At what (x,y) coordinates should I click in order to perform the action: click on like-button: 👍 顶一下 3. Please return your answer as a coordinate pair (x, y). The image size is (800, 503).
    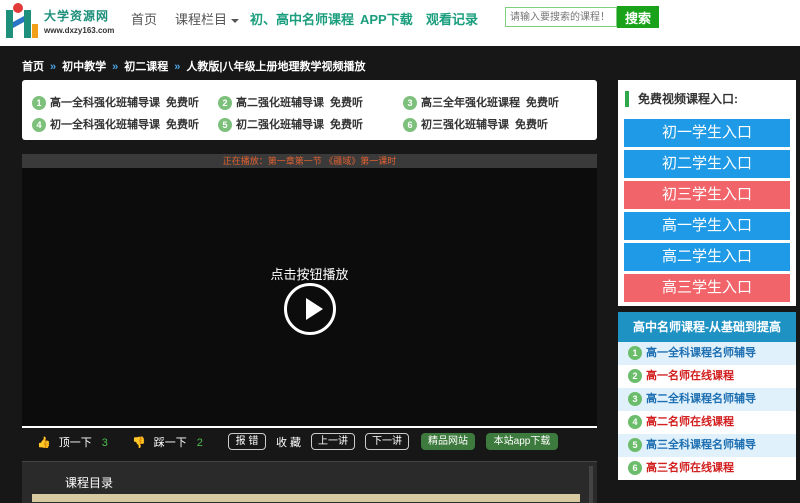
    Looking at the image, I should click on (72, 442).